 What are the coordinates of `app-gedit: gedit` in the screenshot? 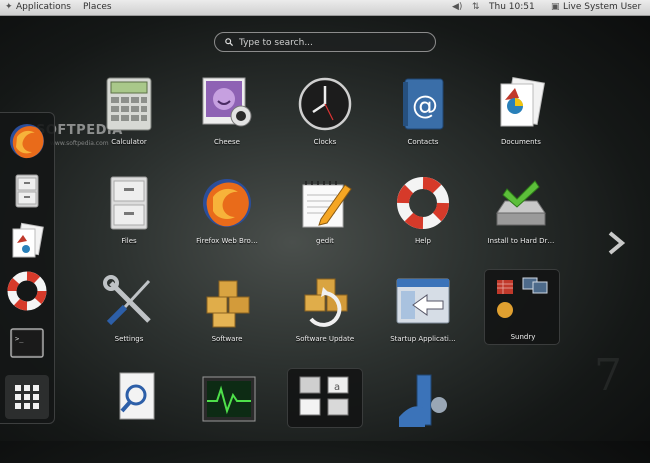 It's located at (325, 219).